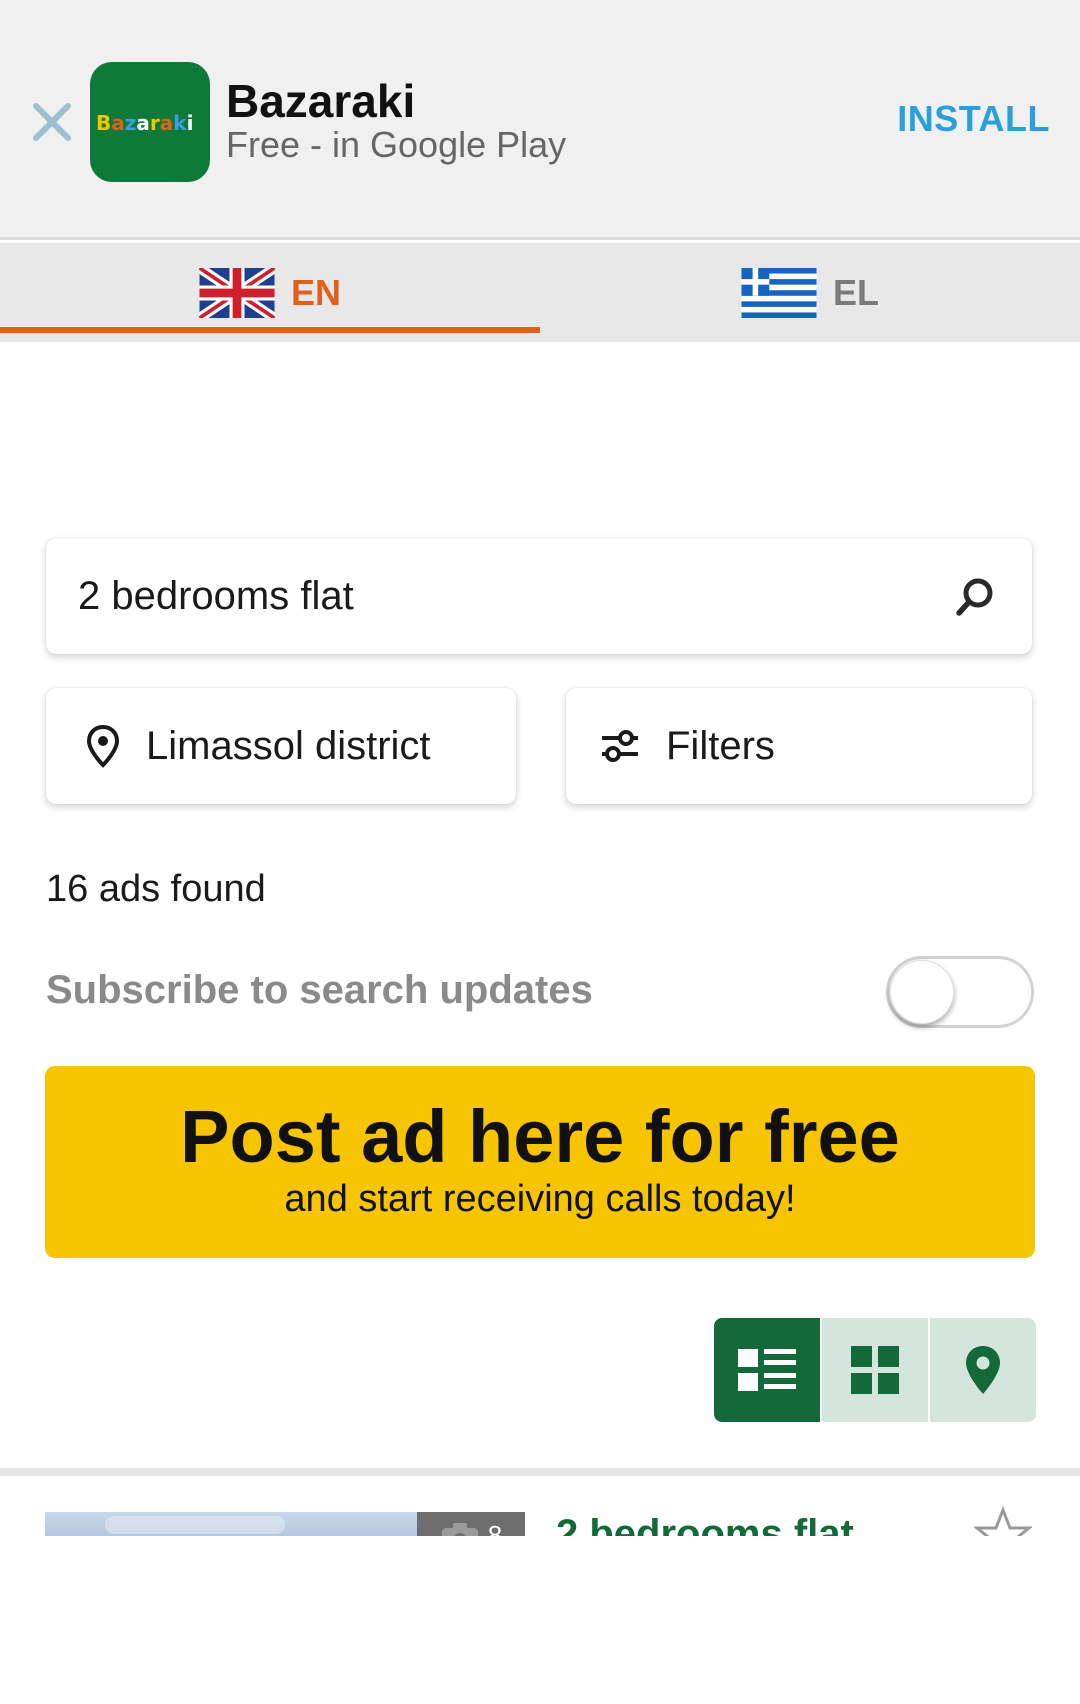 This screenshot has height=1704, width=1080. I want to click on photo-count-badge: 8, so click(471, 1524).